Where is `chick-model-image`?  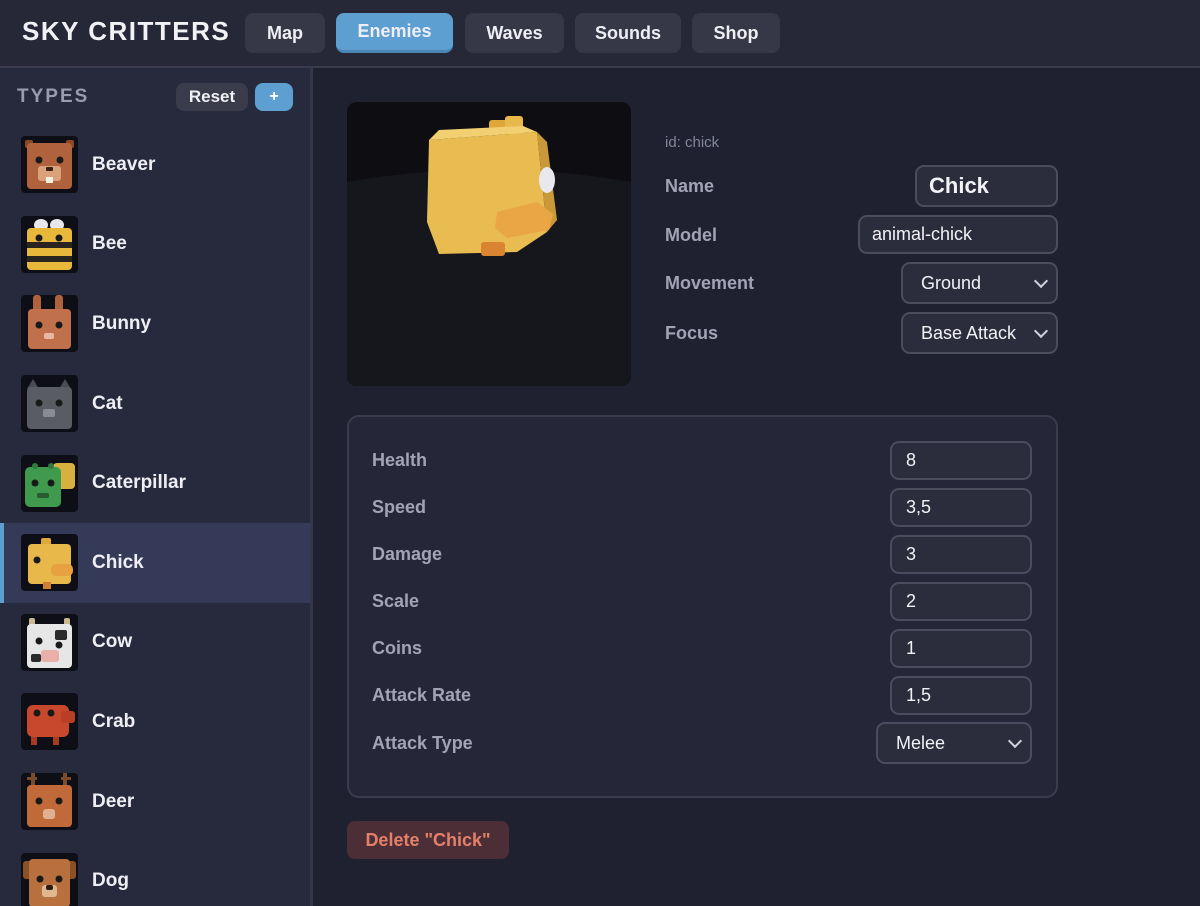 chick-model-image is located at coordinates (489, 244).